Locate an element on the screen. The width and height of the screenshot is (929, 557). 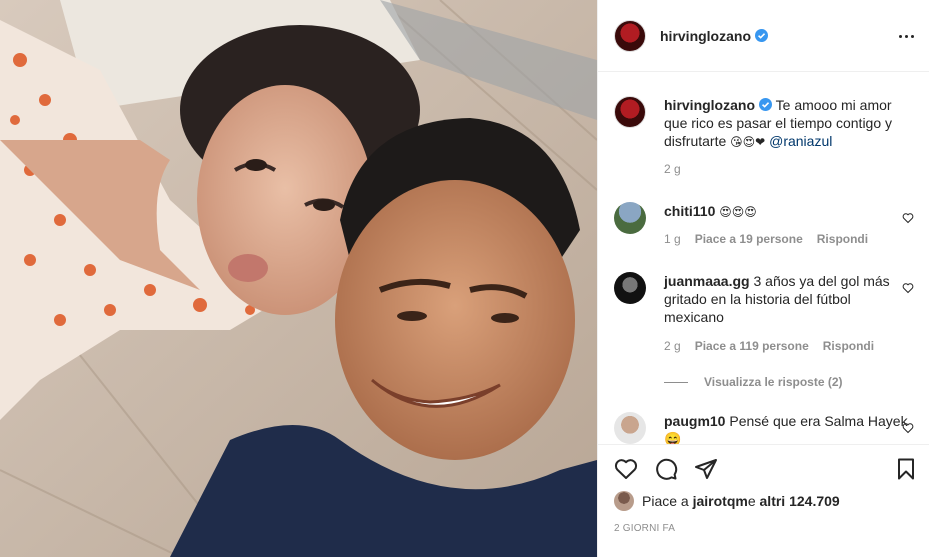
action-icons is located at coordinates (666, 469).